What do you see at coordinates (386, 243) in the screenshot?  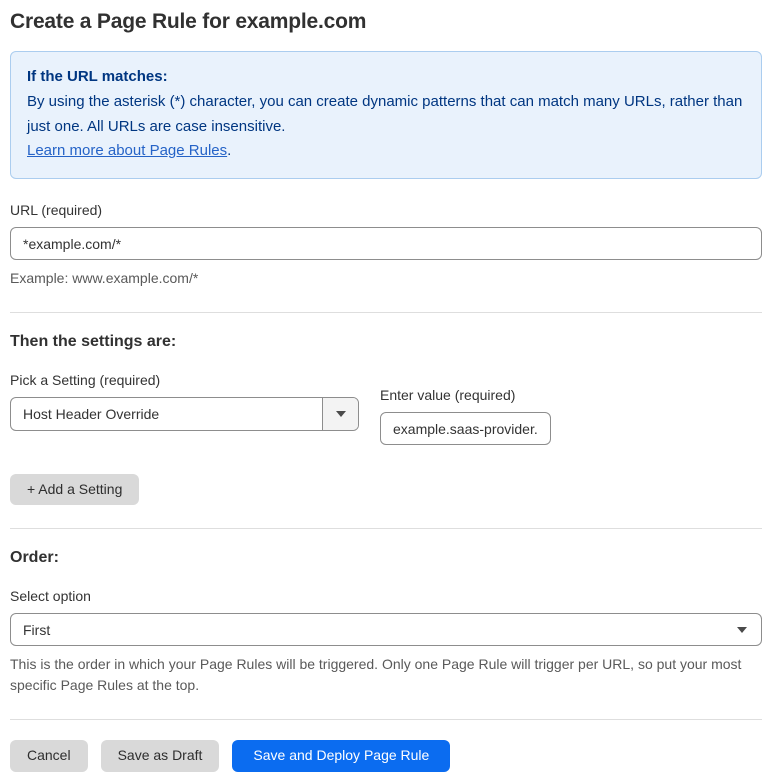 I see `url-input` at bounding box center [386, 243].